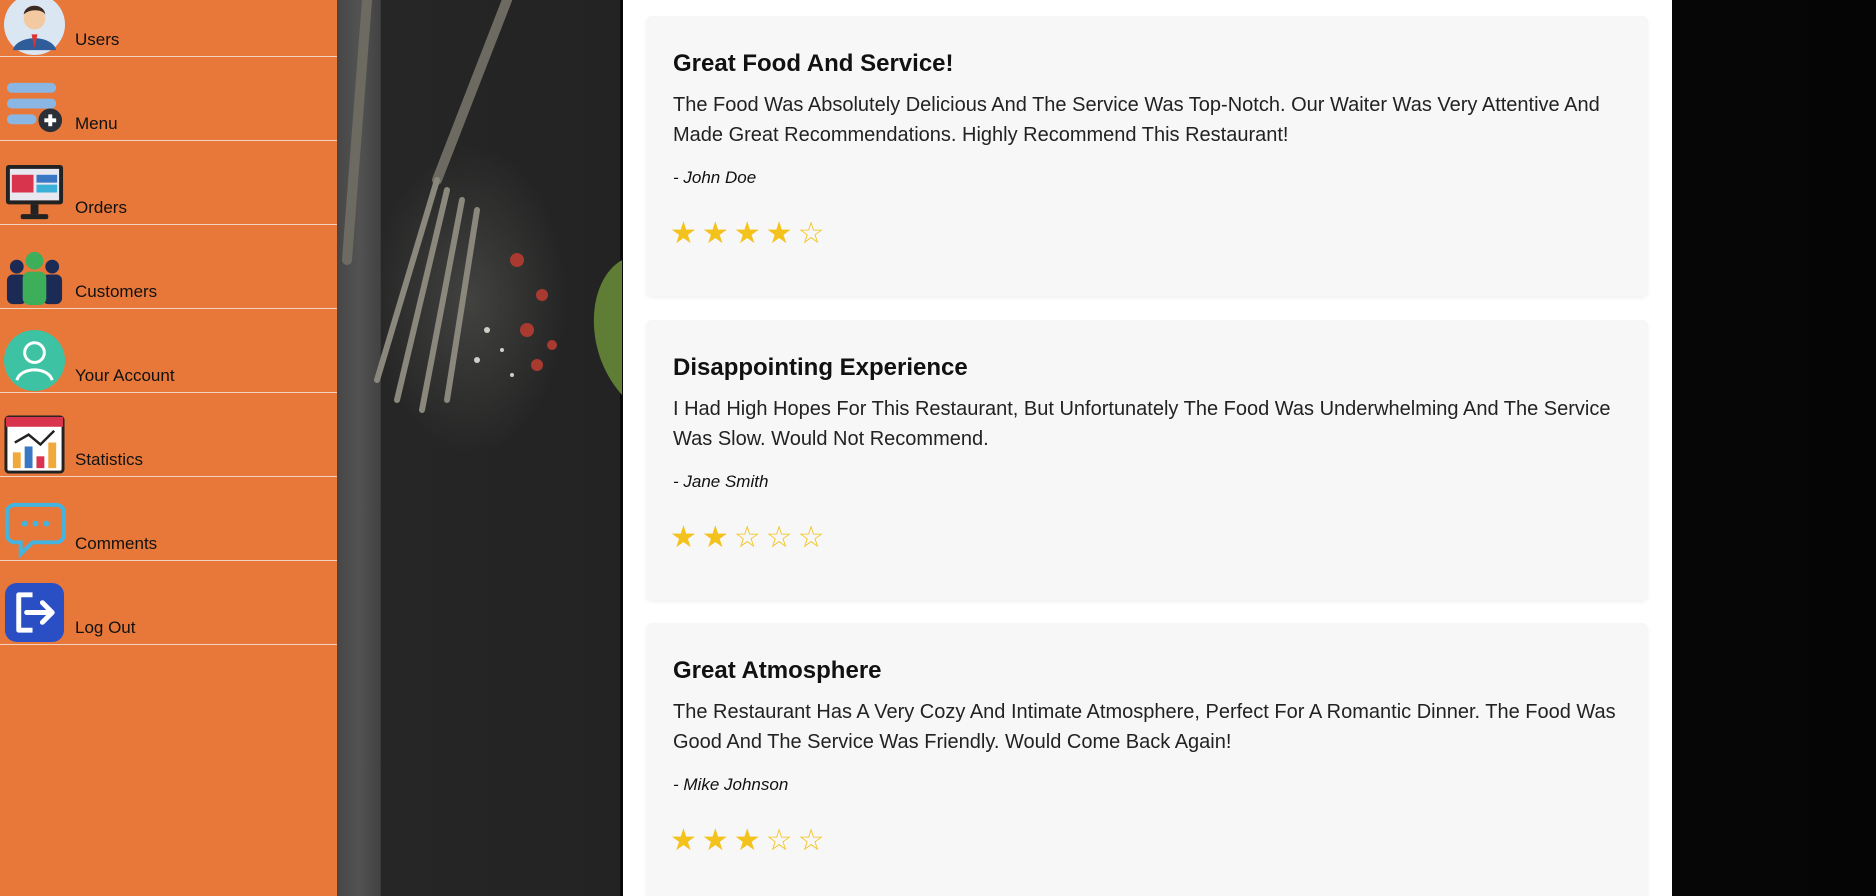 The height and width of the screenshot is (896, 1876). What do you see at coordinates (731, 784) in the screenshot?
I see `review-author: - Mike Johnson` at bounding box center [731, 784].